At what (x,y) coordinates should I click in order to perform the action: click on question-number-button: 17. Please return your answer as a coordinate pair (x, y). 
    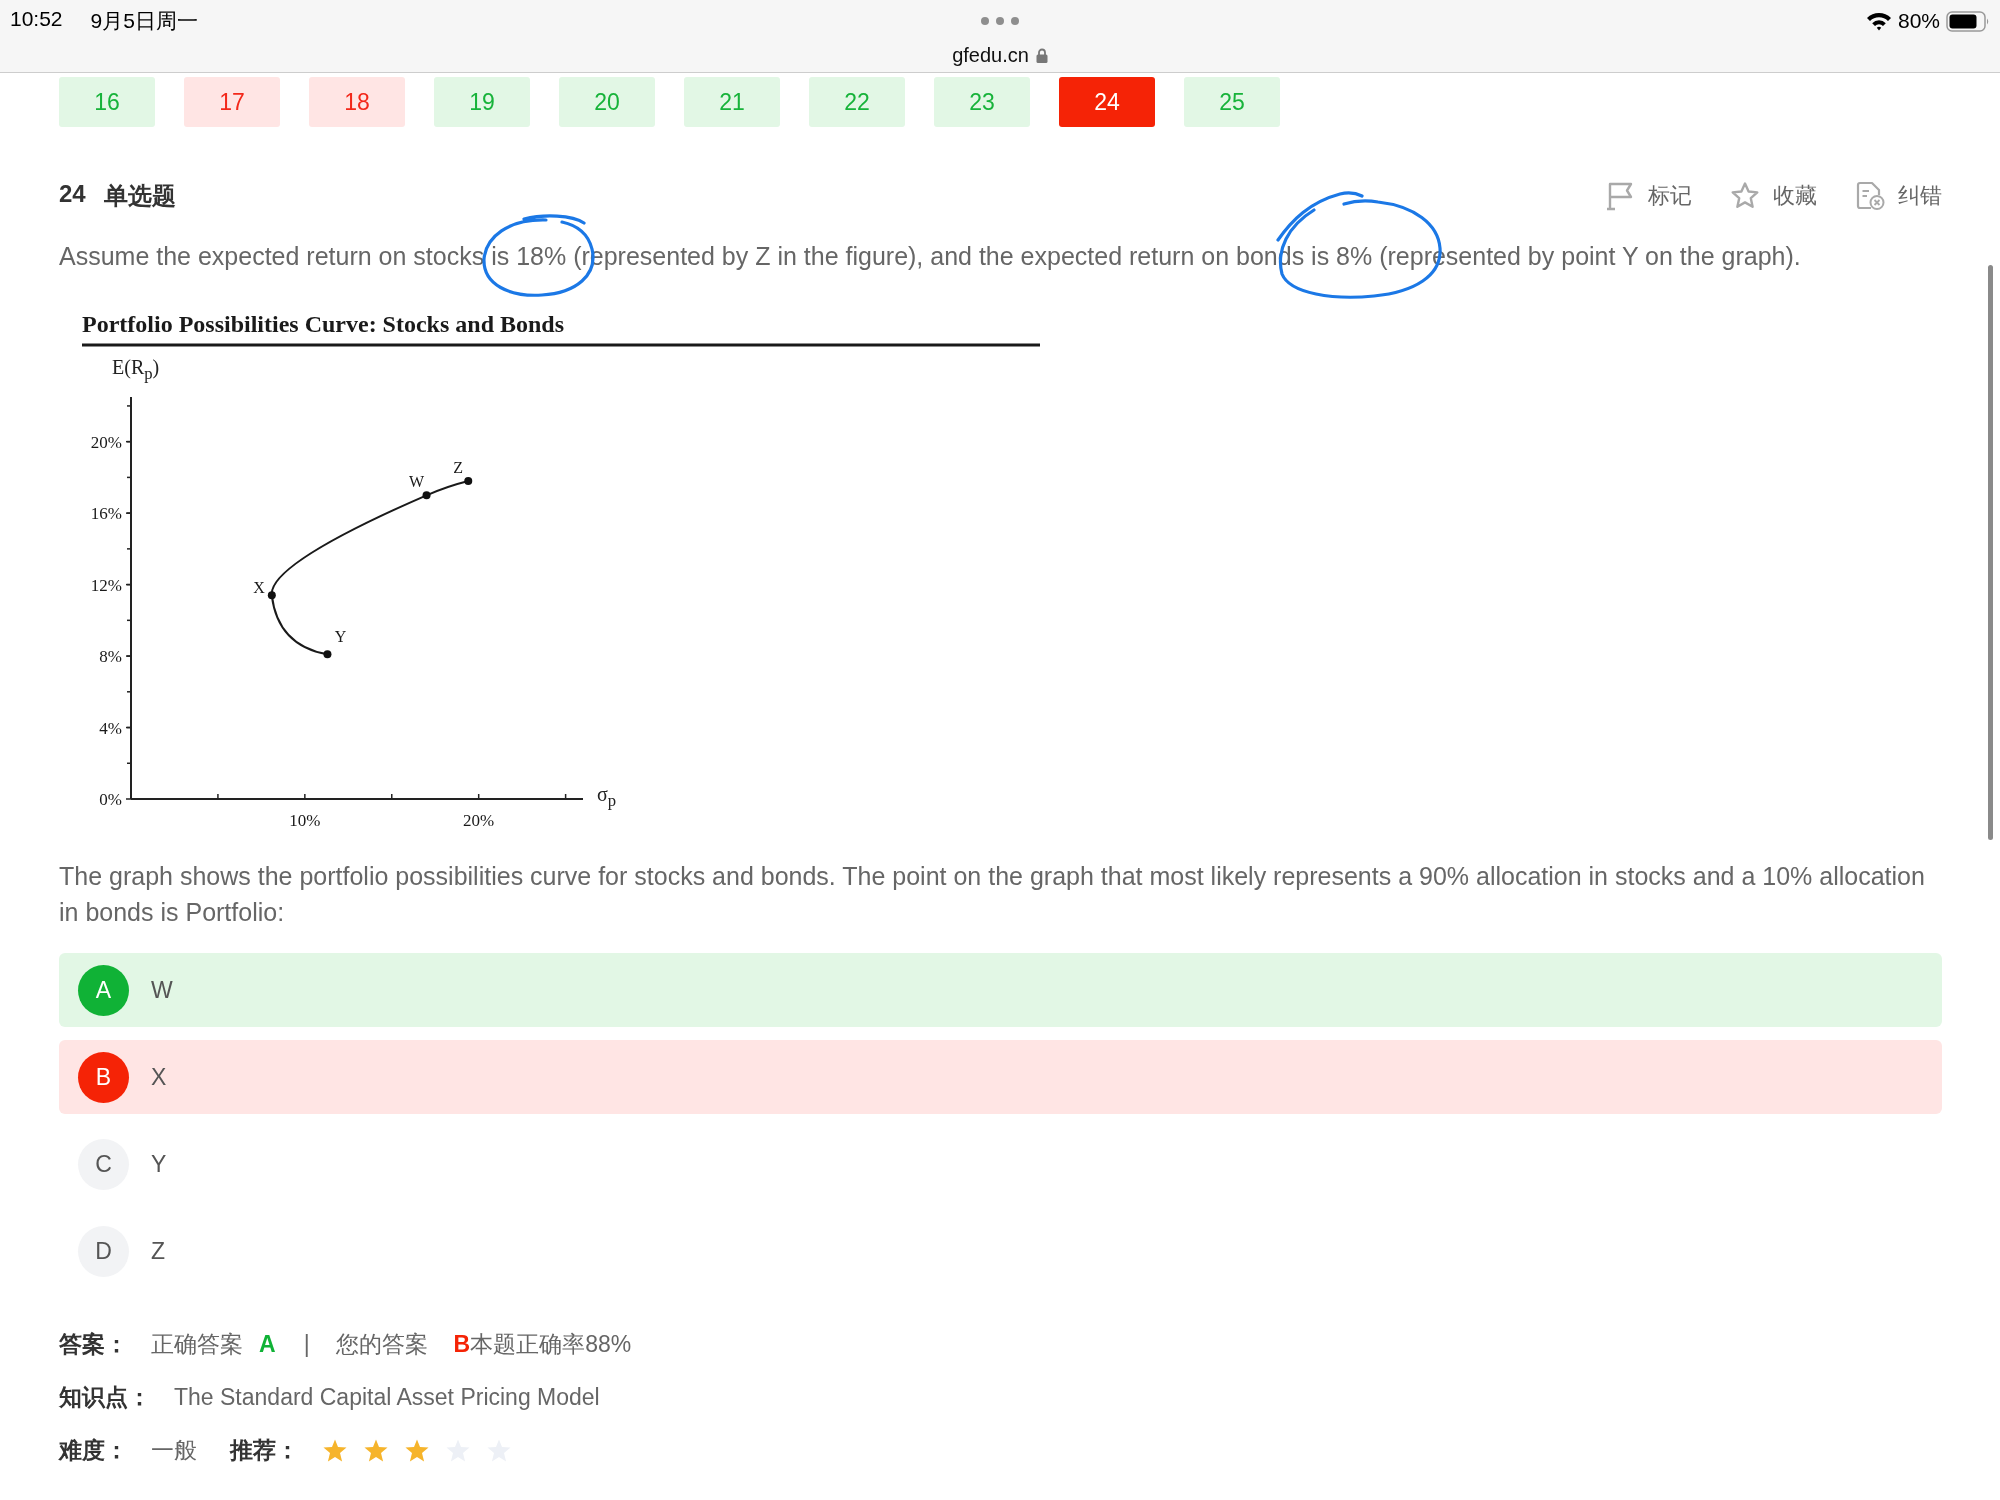
    Looking at the image, I should click on (232, 102).